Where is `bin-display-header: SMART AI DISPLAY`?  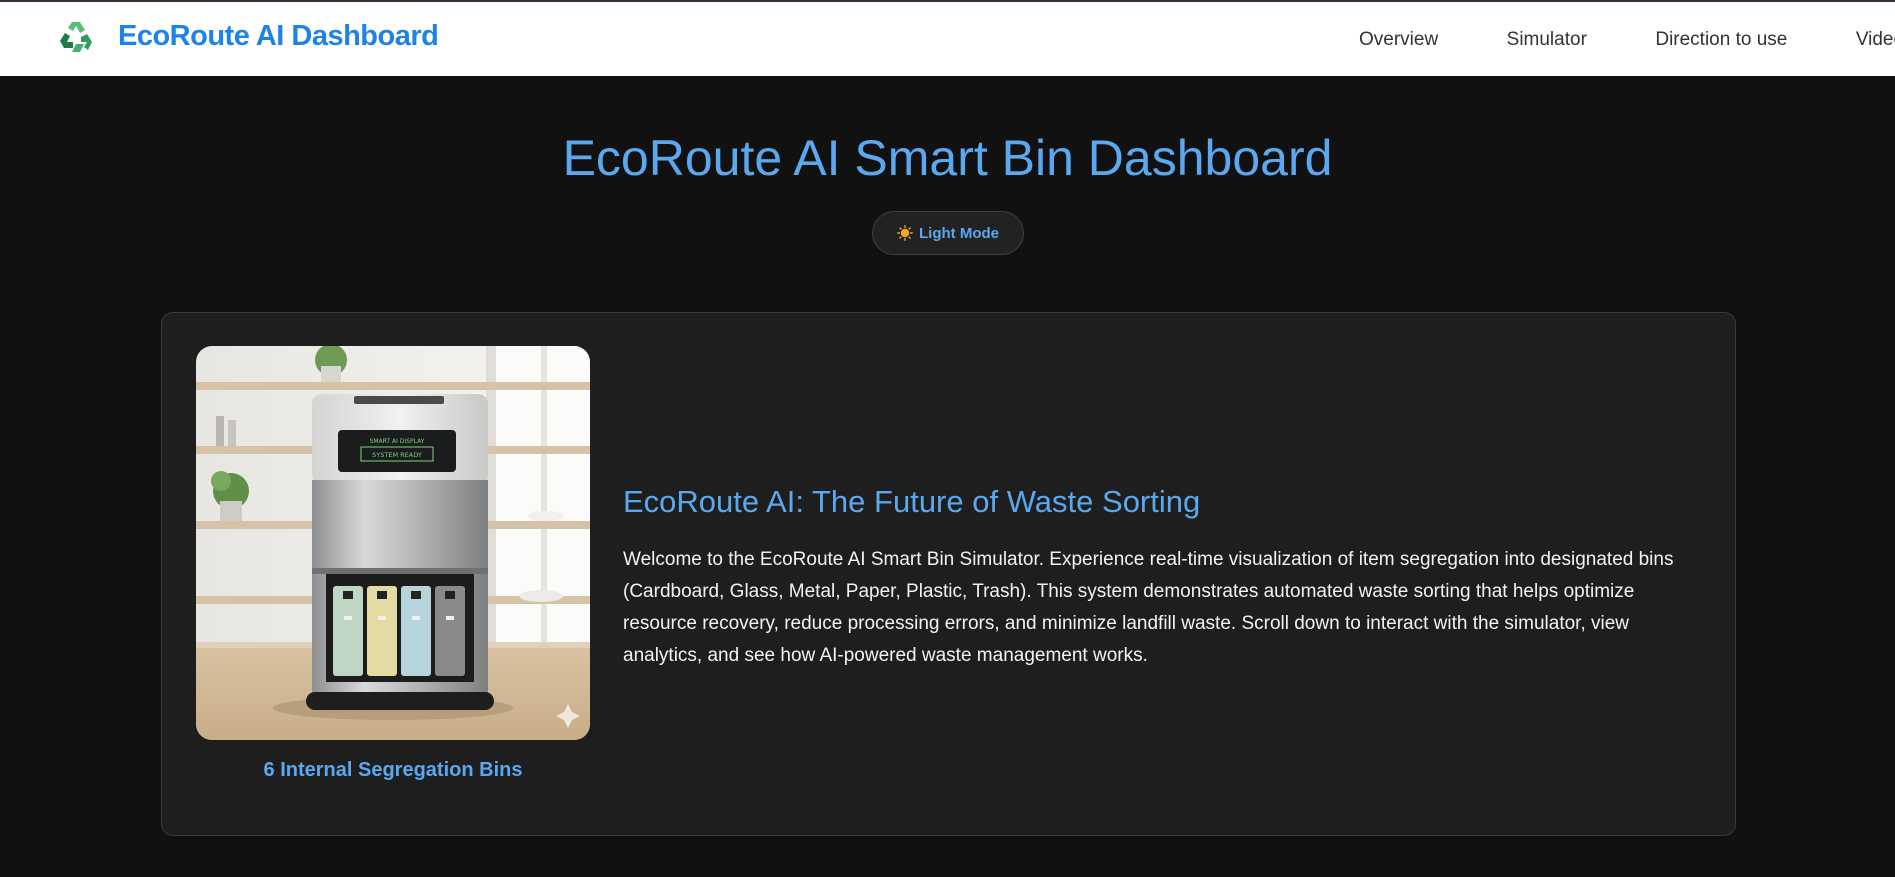 bin-display-header: SMART AI DISPLAY is located at coordinates (397, 441).